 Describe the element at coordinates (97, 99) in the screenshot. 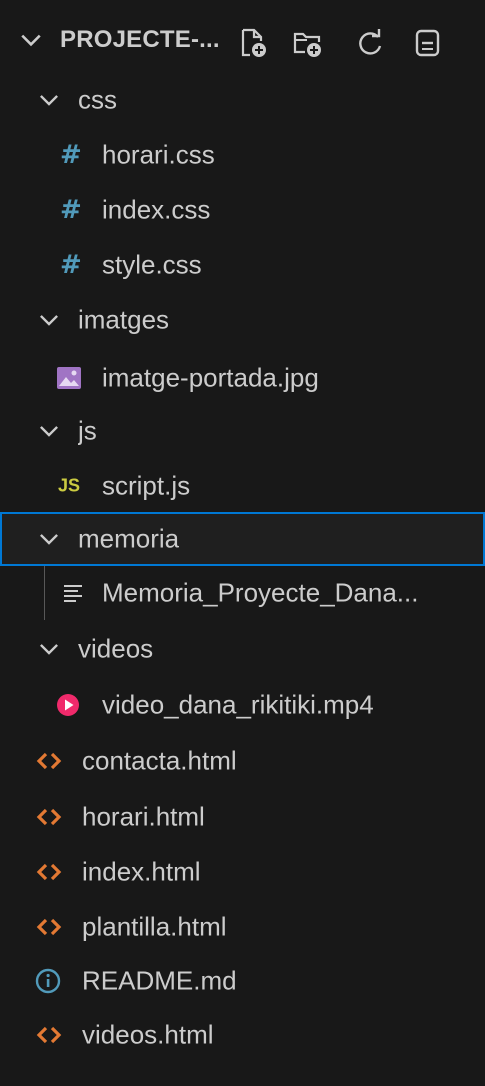

I see `folder-label: css` at that location.